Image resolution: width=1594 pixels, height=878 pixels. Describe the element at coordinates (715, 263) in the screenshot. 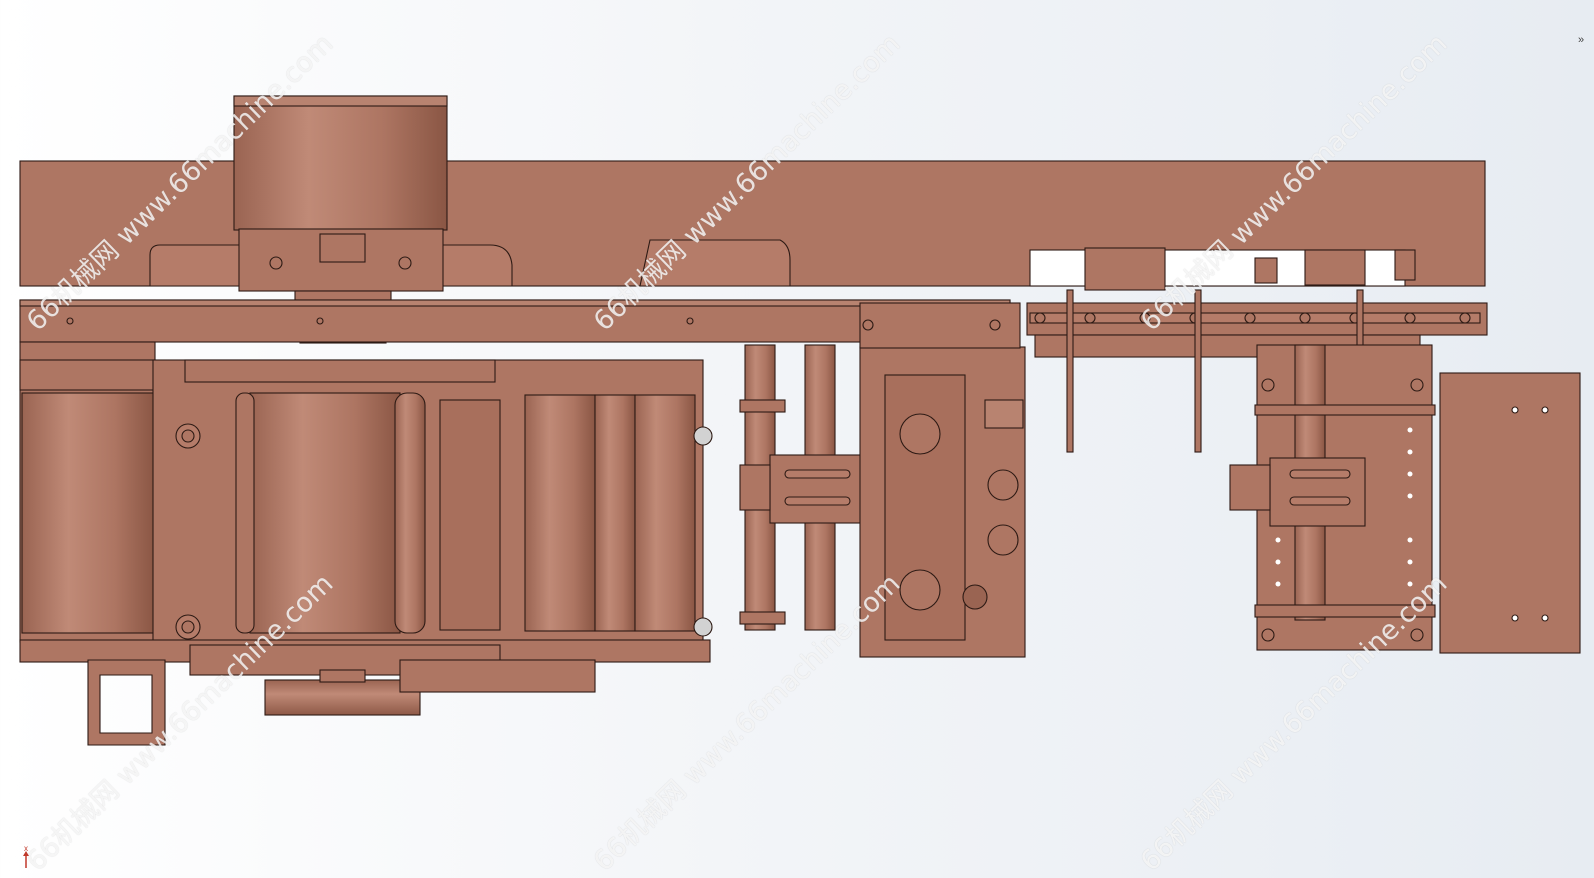

I see `plate-cutout-mid` at that location.